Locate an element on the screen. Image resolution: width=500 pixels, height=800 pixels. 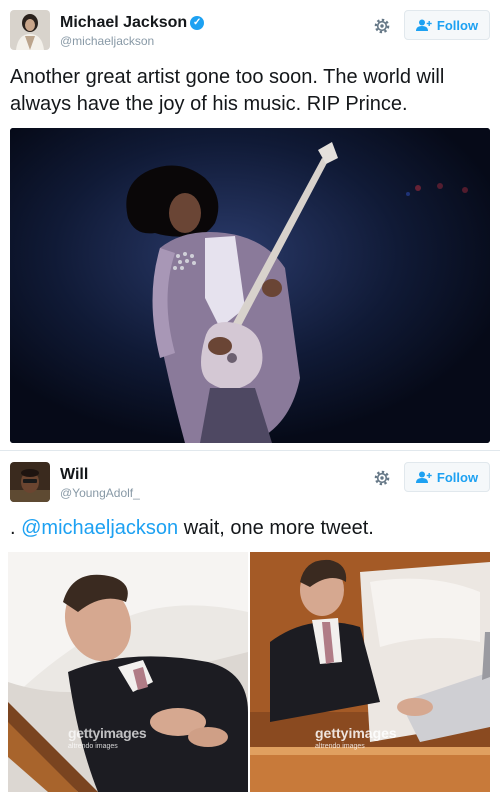
tweet-photo-left: gettyimages altrendo images is located at coordinates (128, 672).